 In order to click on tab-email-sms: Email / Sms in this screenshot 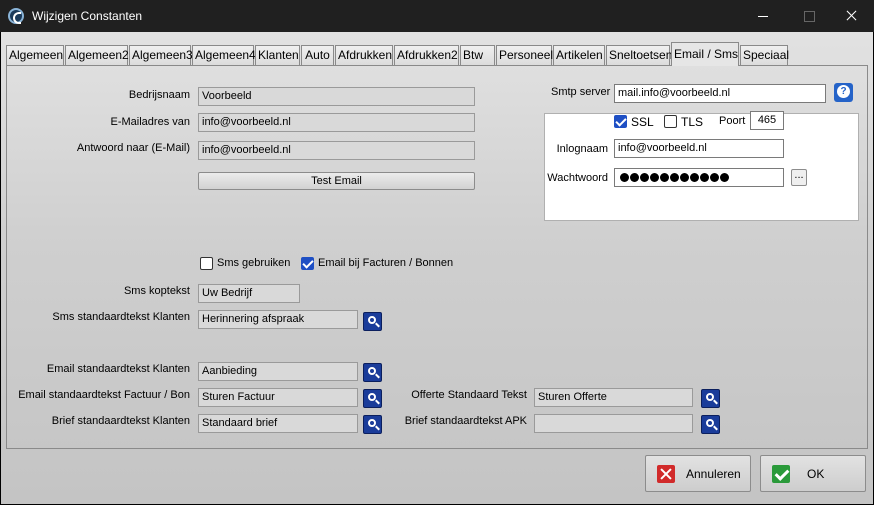, I will do `click(705, 54)`.